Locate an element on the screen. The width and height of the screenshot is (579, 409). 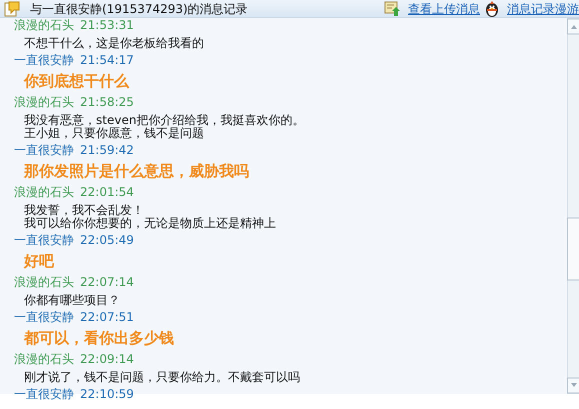
message-text: 我可以给你你想要的，无论是物质上还是精神上 is located at coordinates (150, 223).